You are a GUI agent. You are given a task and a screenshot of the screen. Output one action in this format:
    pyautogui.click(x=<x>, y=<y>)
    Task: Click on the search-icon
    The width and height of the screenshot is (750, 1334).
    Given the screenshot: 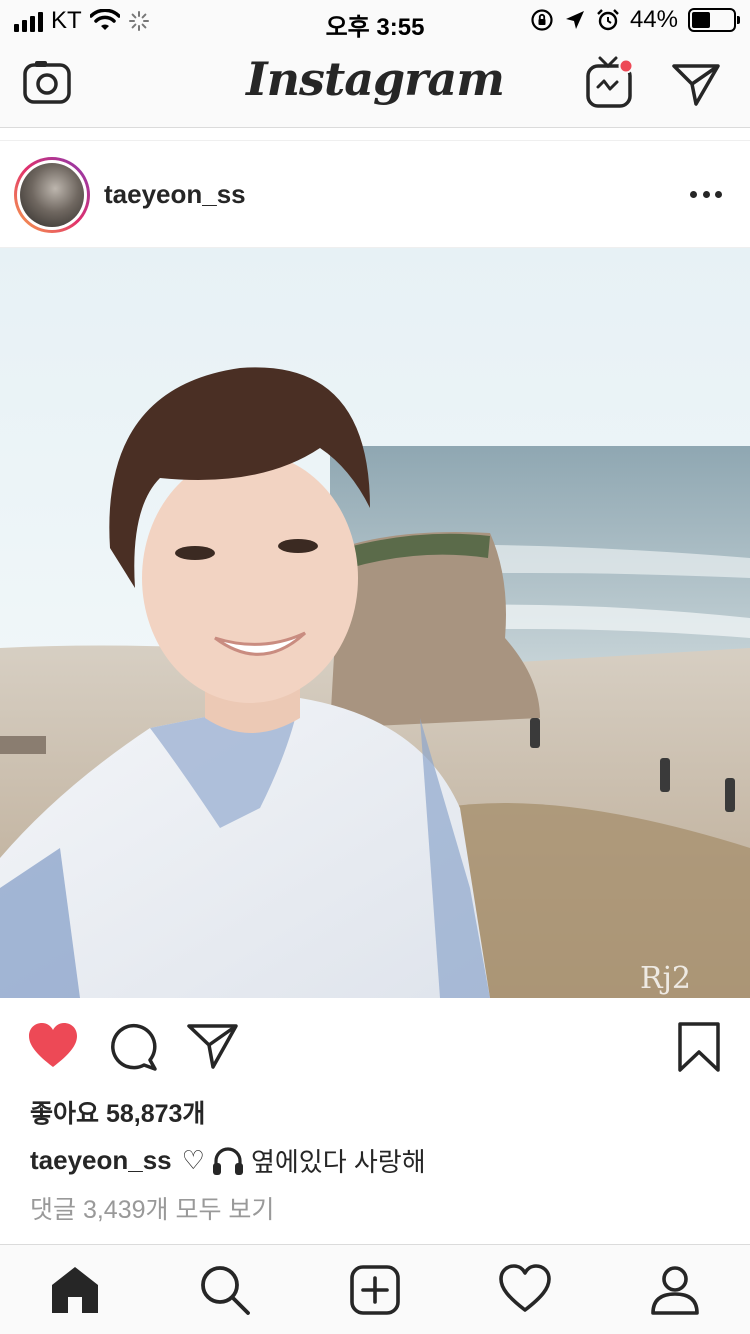 What is the action you would take?
    pyautogui.click(x=225, y=1290)
    